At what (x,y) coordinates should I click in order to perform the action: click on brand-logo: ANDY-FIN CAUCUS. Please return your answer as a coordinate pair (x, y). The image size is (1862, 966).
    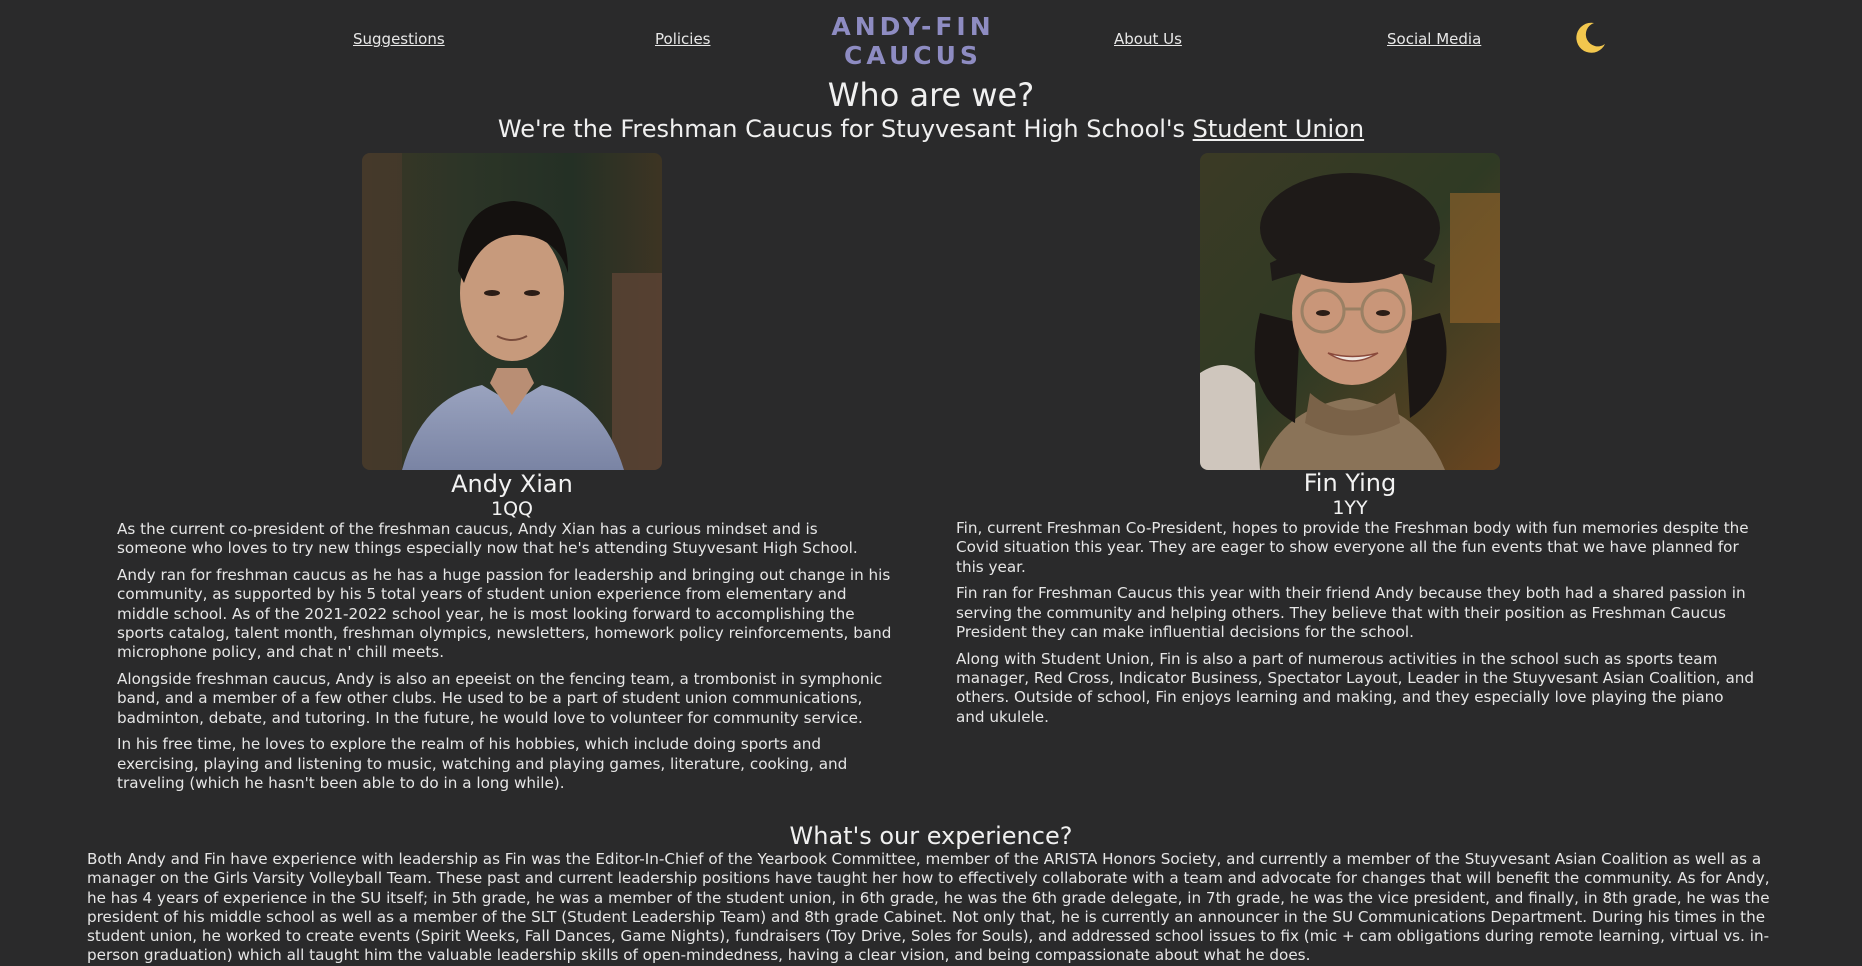
    Looking at the image, I should click on (913, 41).